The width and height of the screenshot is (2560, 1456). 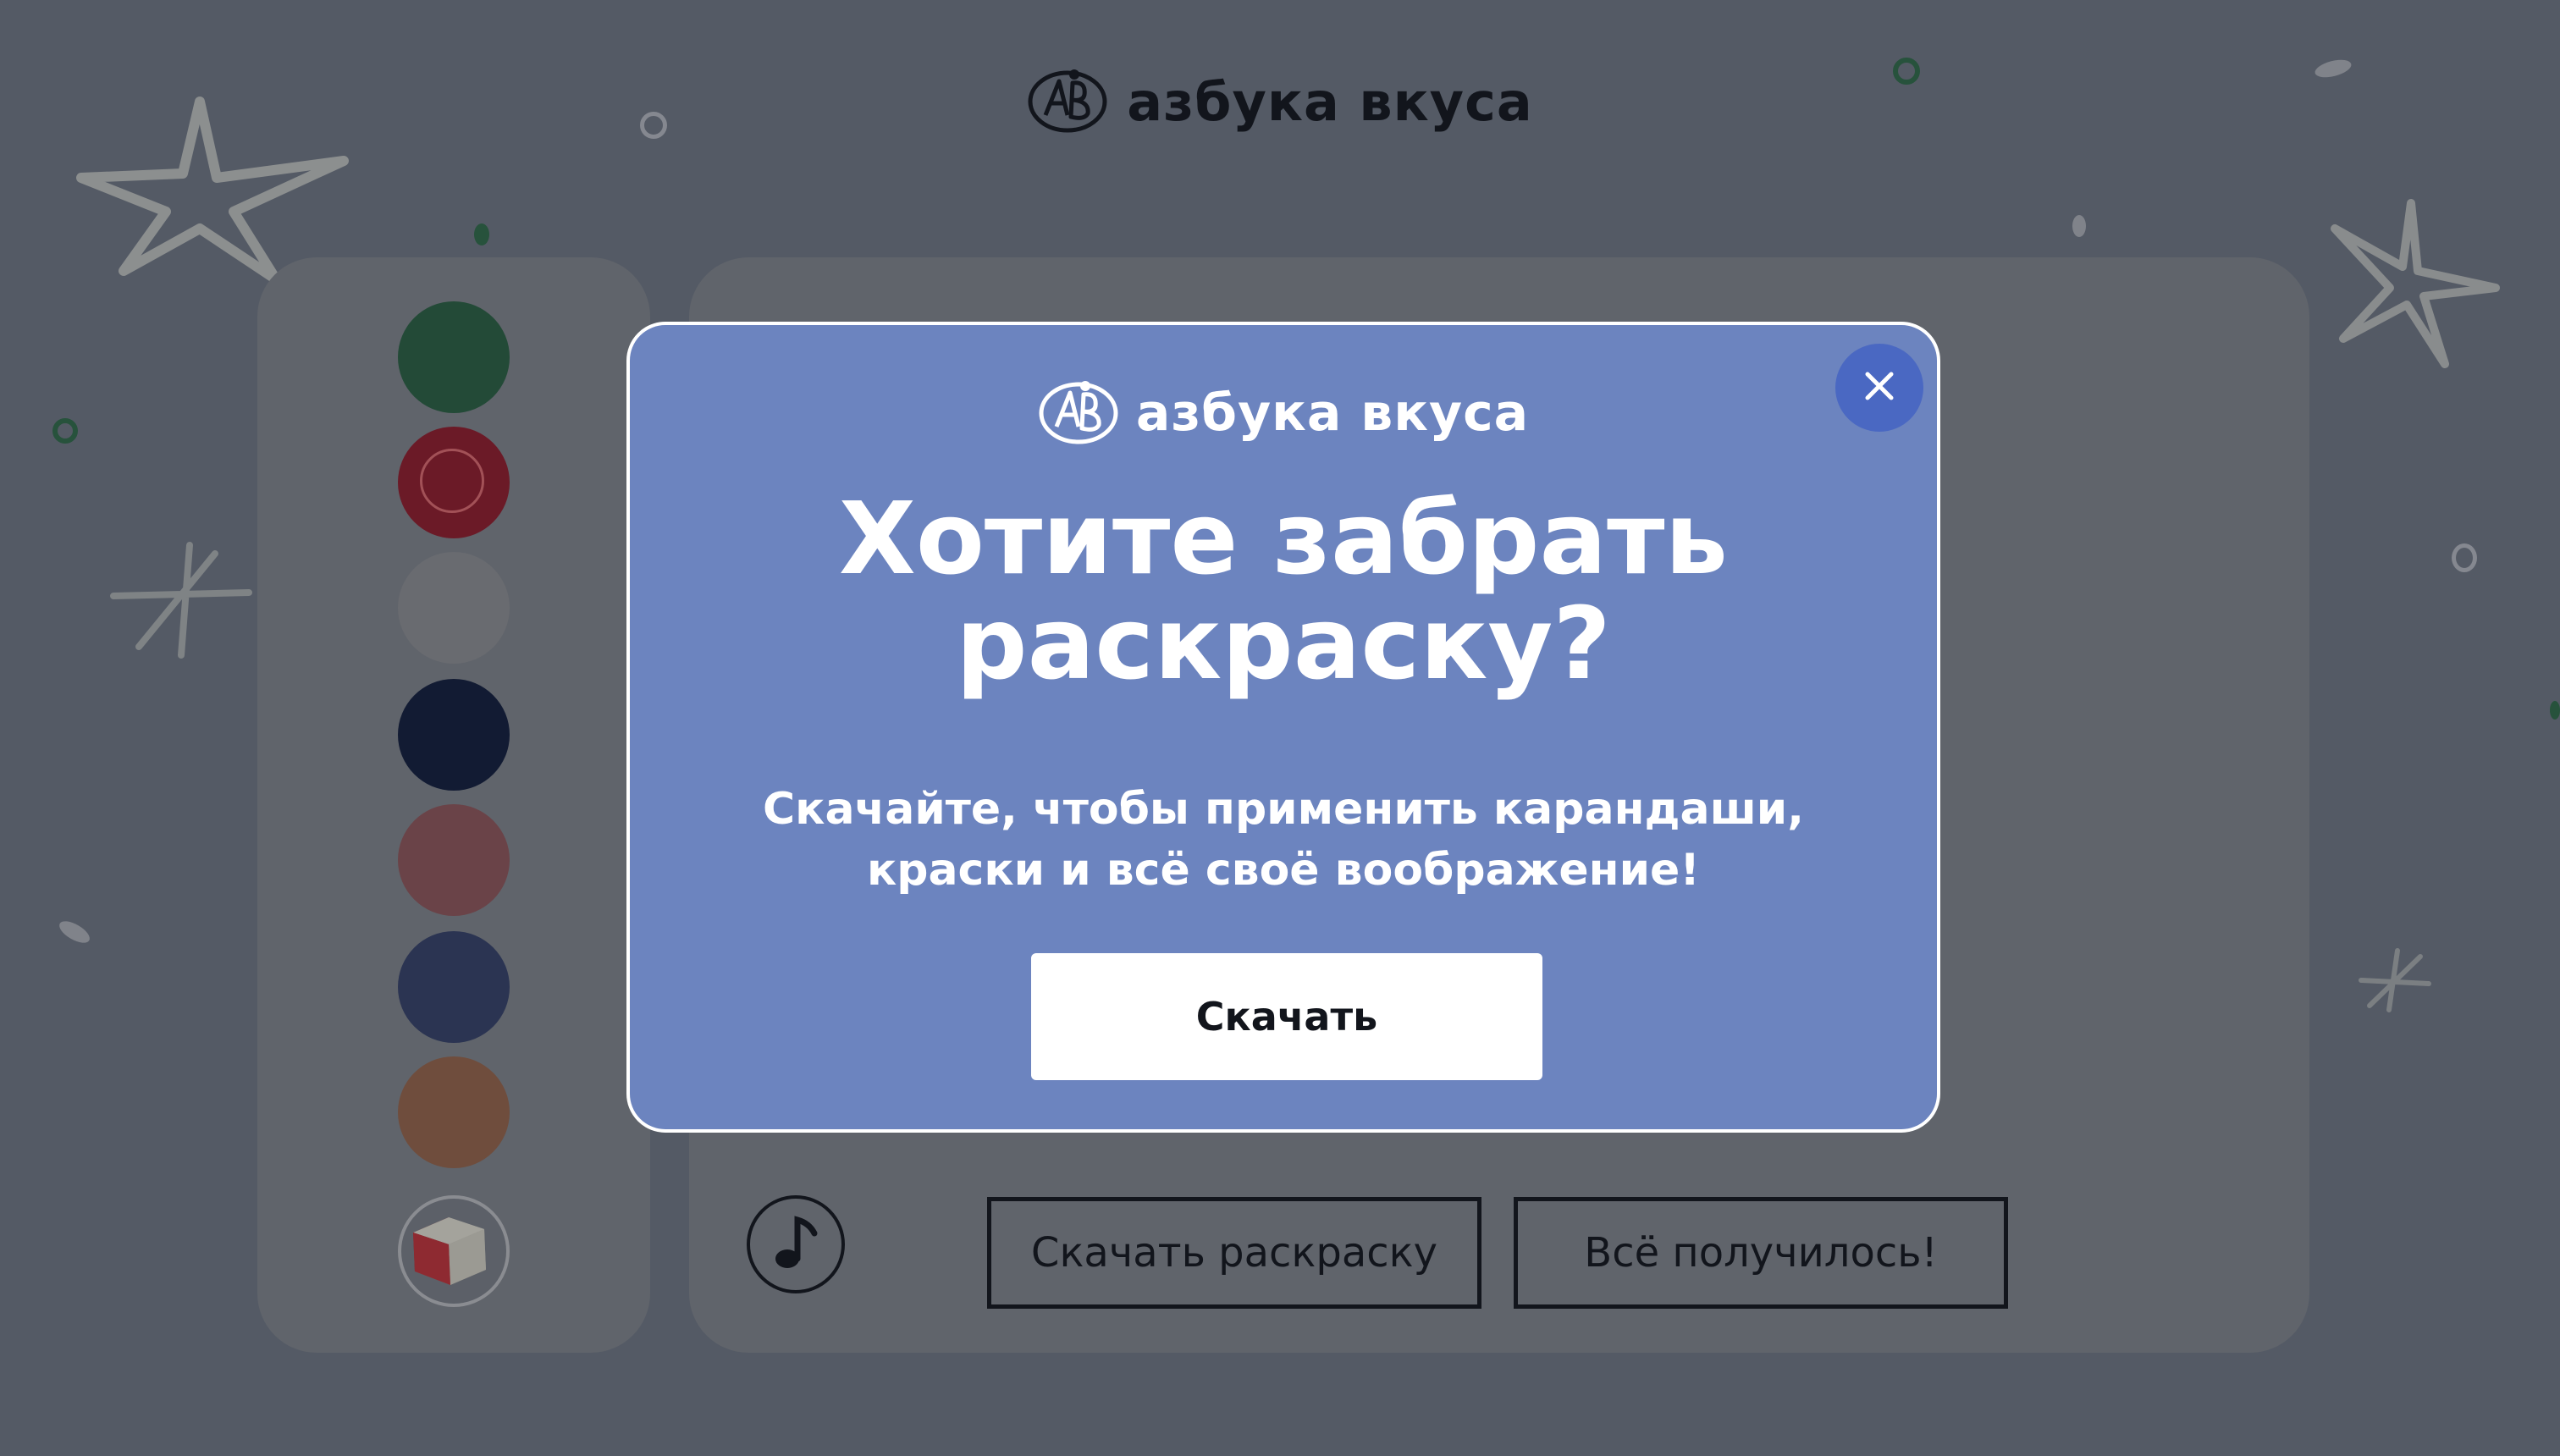 I want to click on color-swatch-blue, so click(x=454, y=987).